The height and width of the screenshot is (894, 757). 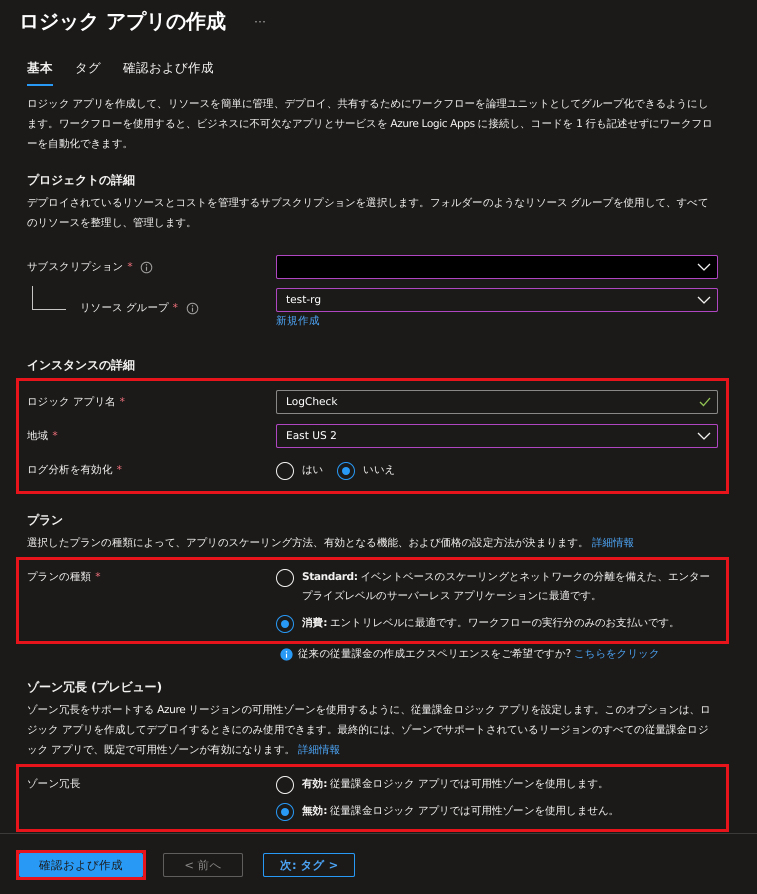 I want to click on field-label: ログ分析を有効化 *, so click(x=74, y=470).